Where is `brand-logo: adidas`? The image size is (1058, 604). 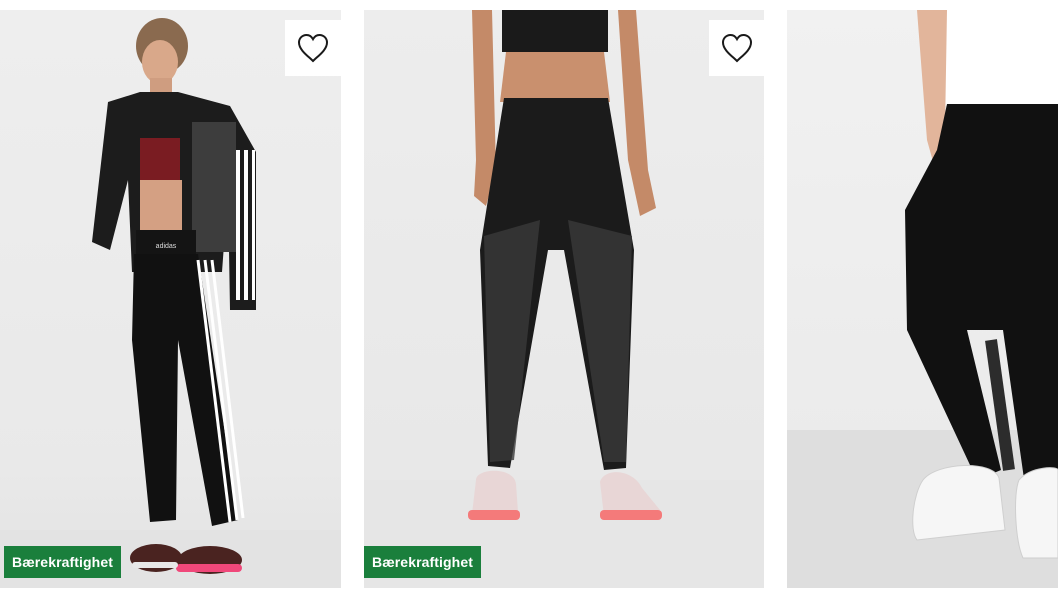
brand-logo: adidas is located at coordinates (166, 246).